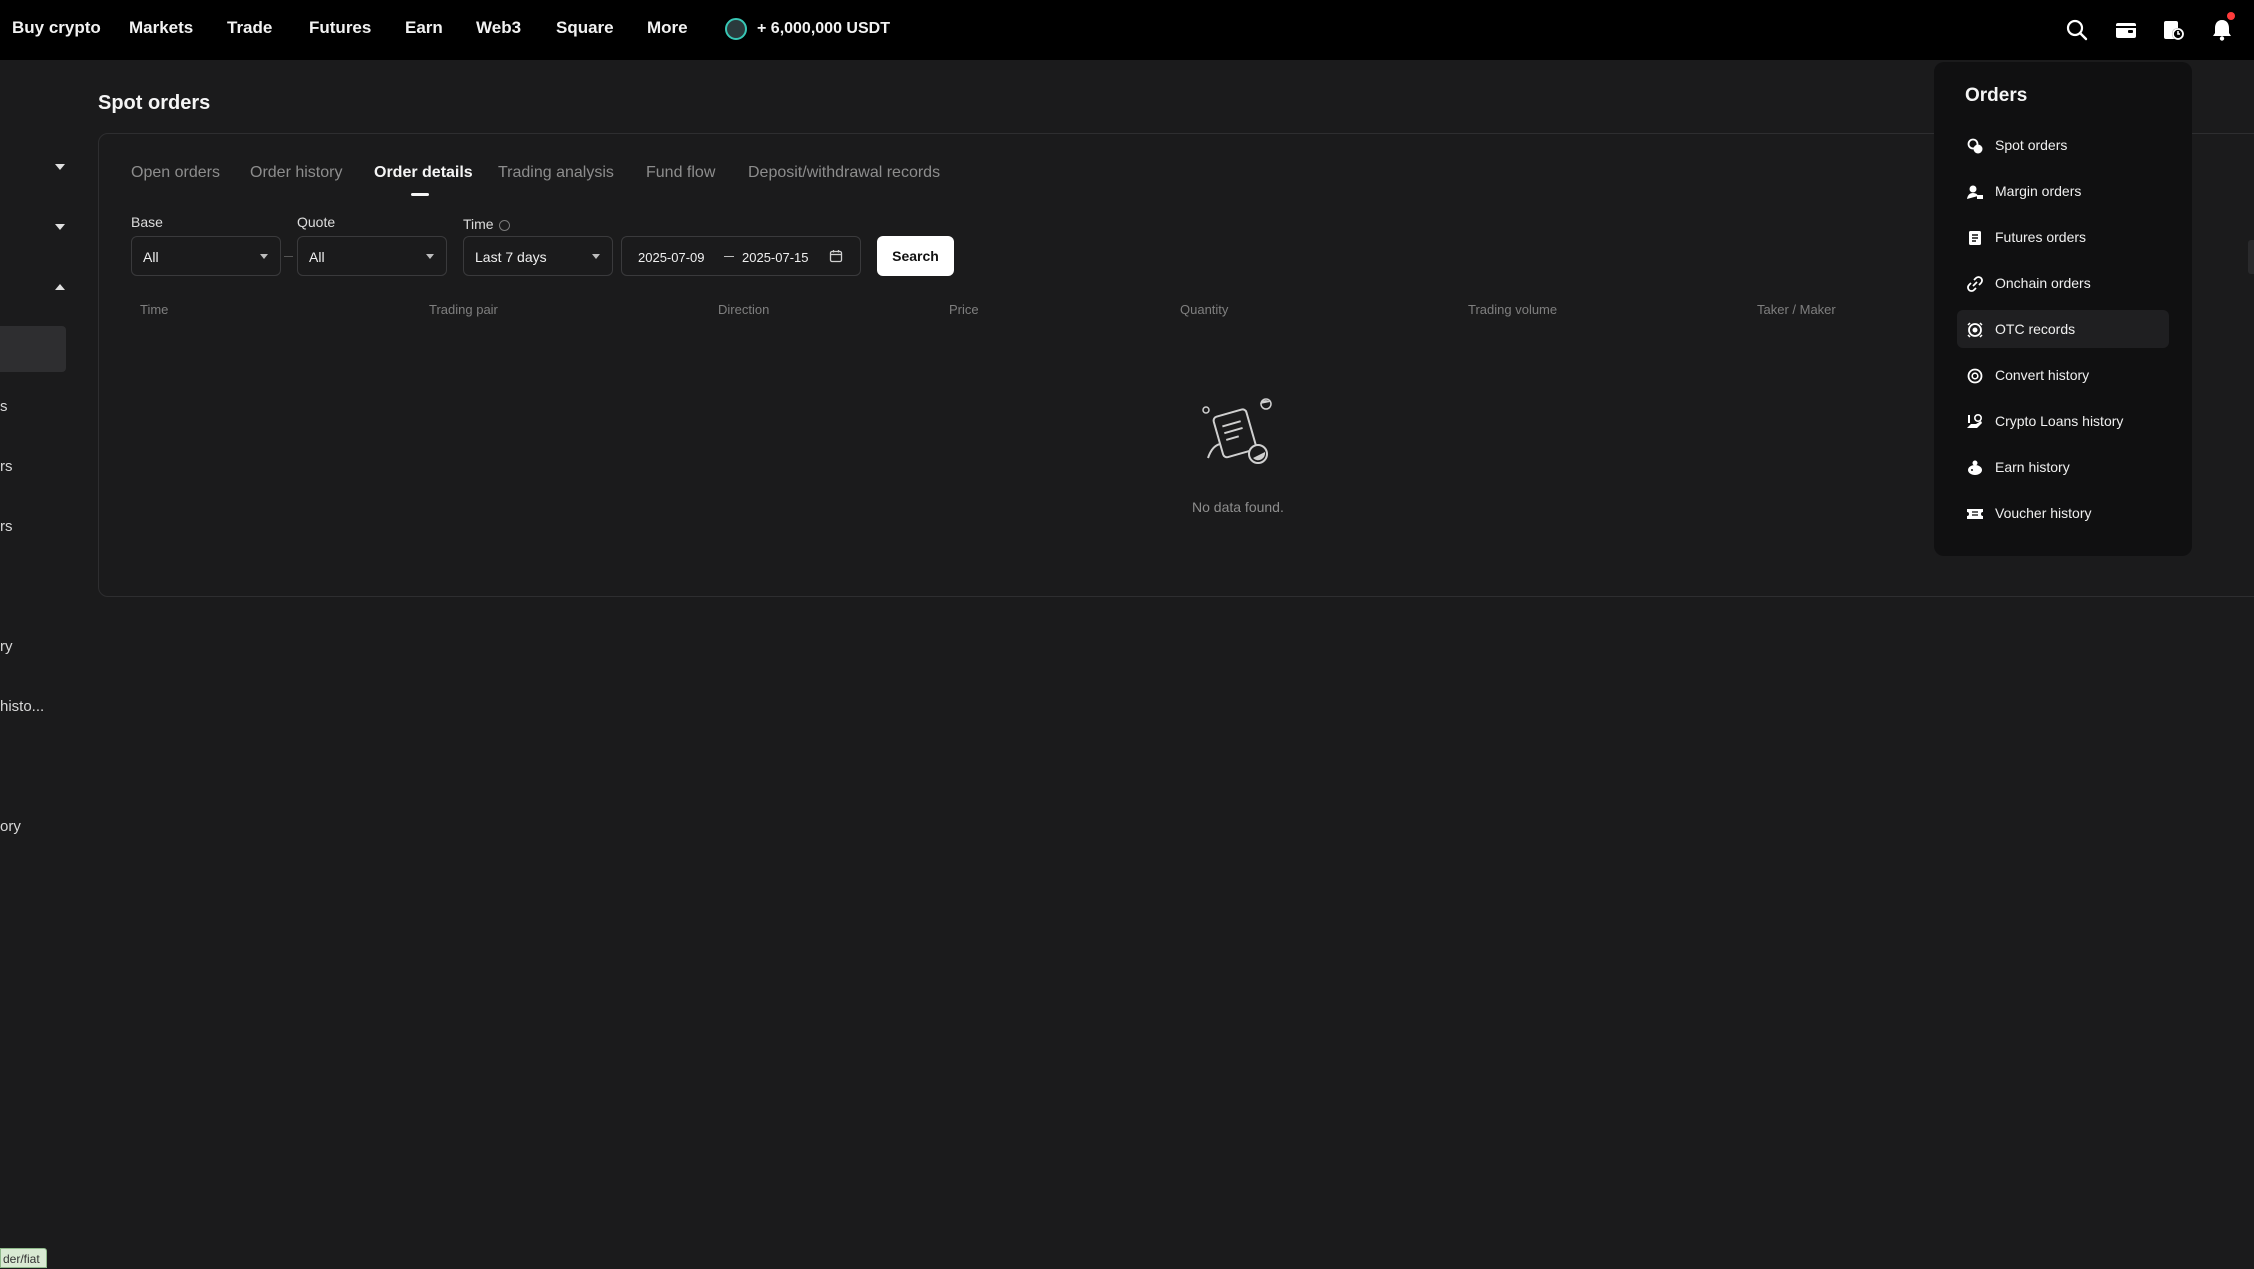 Image resolution: width=2254 pixels, height=1269 pixels. What do you see at coordinates (10, 826) in the screenshot?
I see `sidebar-item-label: ory` at bounding box center [10, 826].